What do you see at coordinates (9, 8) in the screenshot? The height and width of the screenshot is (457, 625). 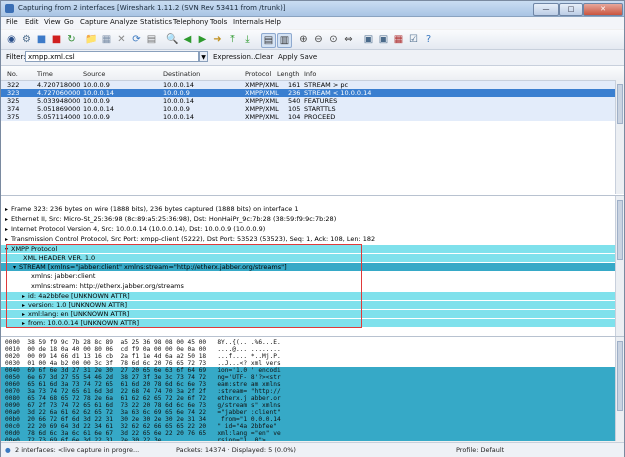 I see `wireshark-app-icon` at bounding box center [9, 8].